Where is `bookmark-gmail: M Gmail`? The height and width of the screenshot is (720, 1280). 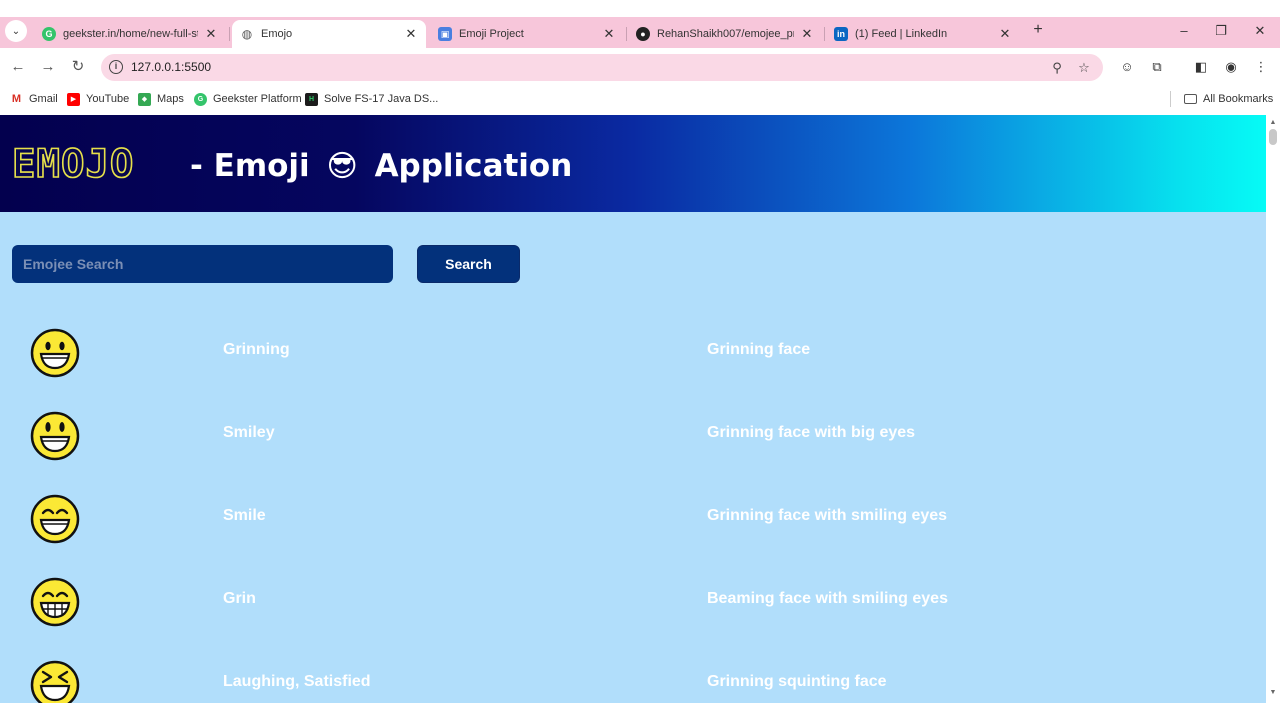
bookmark-gmail: M Gmail is located at coordinates (34, 99).